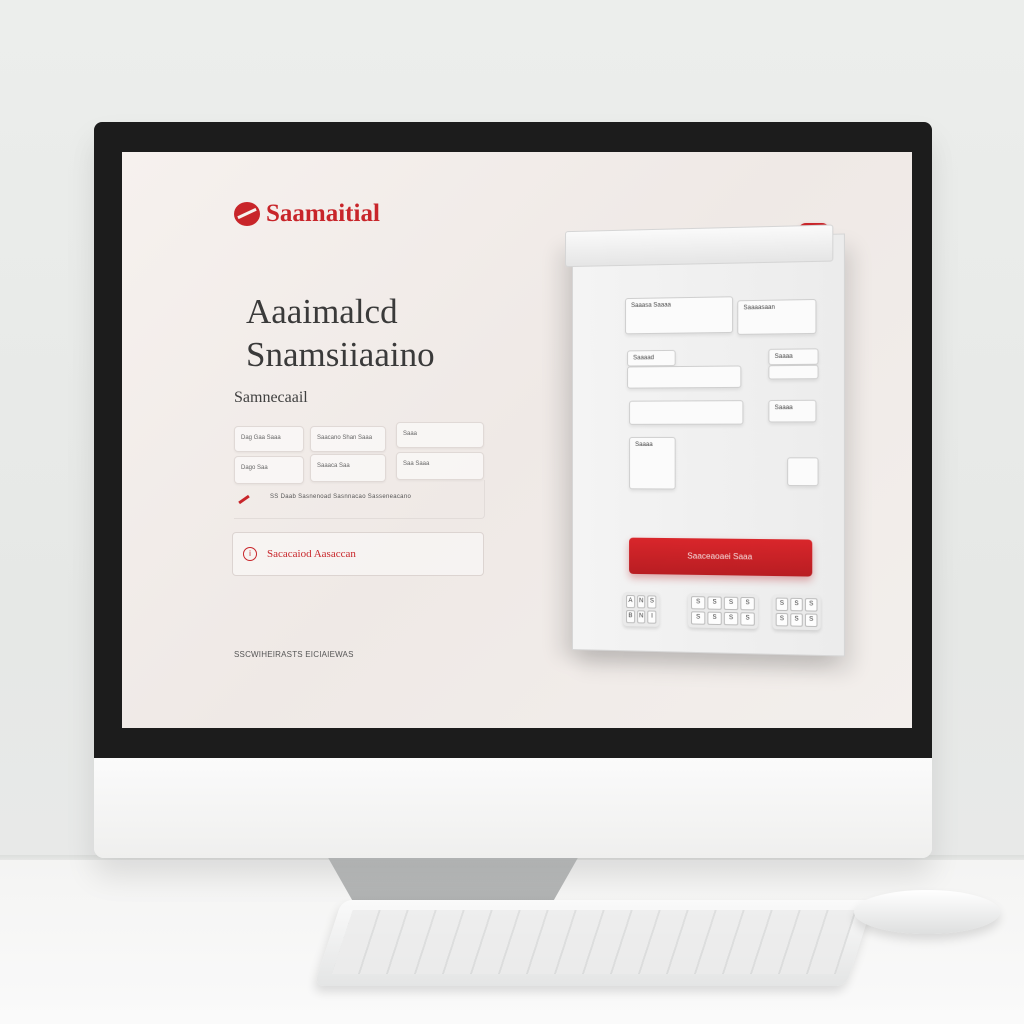  I want to click on monitor-chin, so click(513, 808).